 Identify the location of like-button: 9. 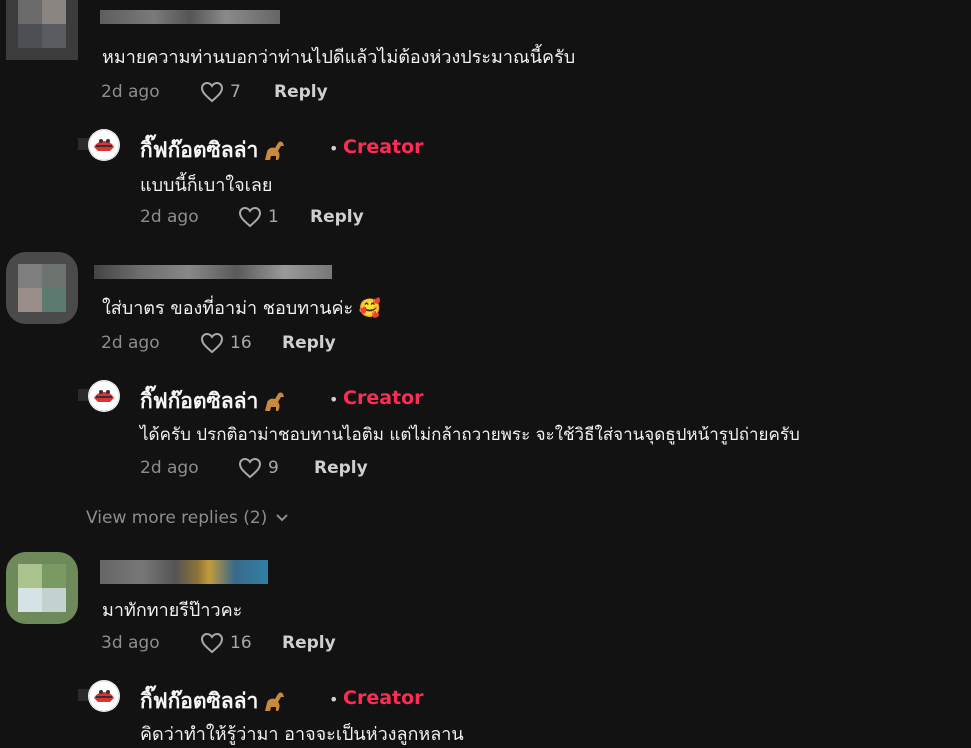
(258, 468).